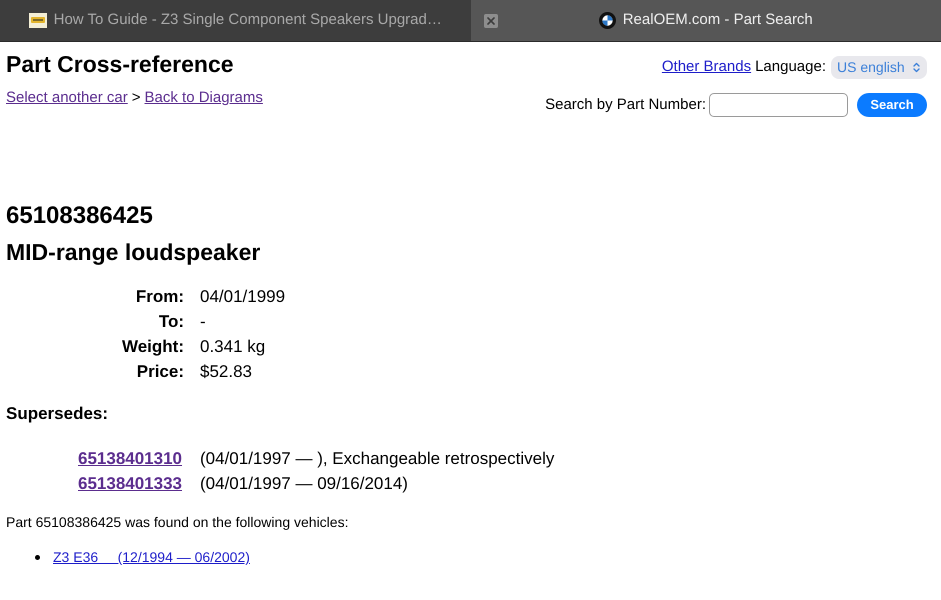 The width and height of the screenshot is (941, 600). I want to click on supersedes-heading: Supersedes:, so click(57, 414).